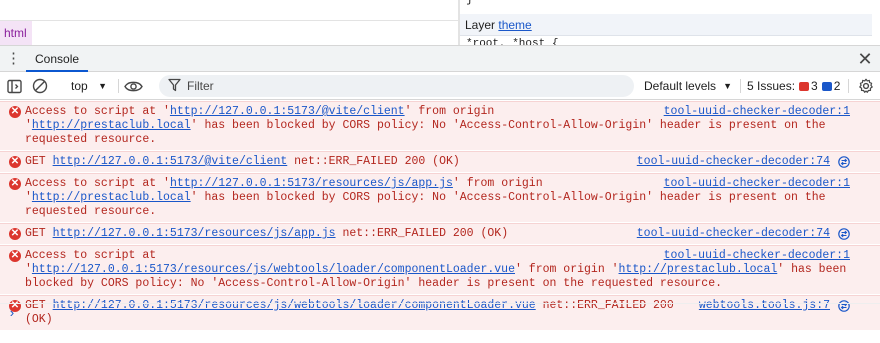 The height and width of the screenshot is (343, 880). Describe the element at coordinates (826, 86) in the screenshot. I see `info-square-icon` at that location.